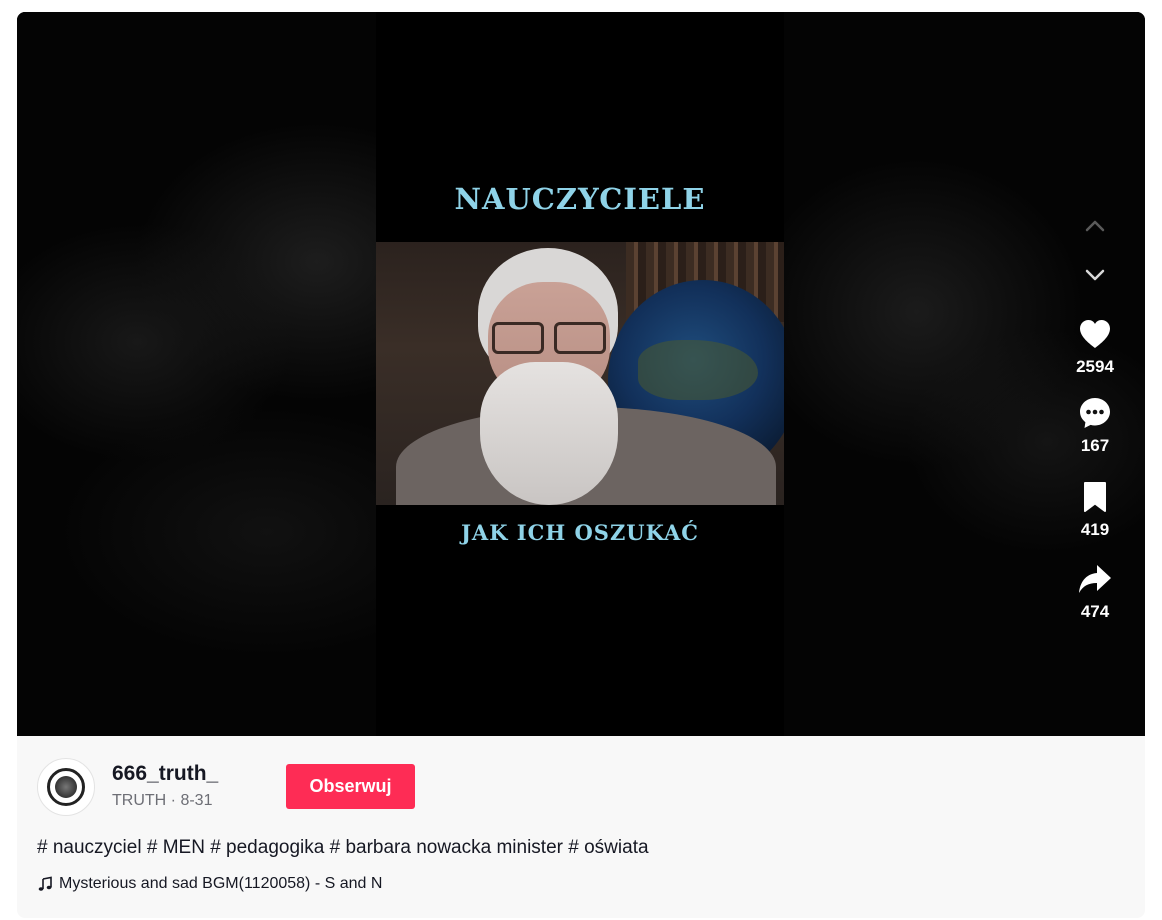 Image resolution: width=1162 pixels, height=920 pixels. I want to click on like-button, so click(1095, 334).